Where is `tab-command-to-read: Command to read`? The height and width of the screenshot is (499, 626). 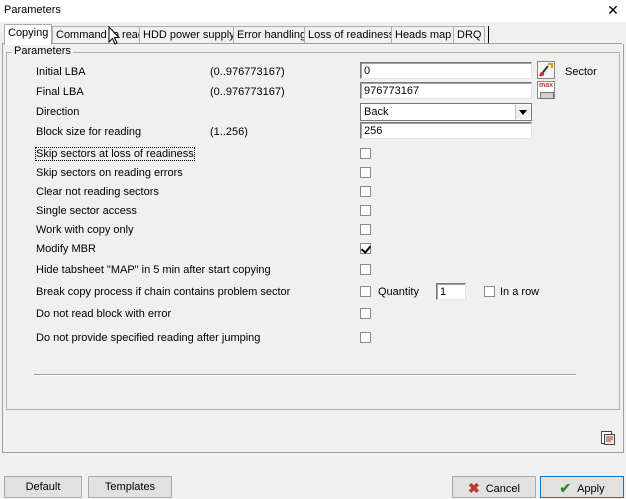
tab-command-to-read: Command to read is located at coordinates (100, 35).